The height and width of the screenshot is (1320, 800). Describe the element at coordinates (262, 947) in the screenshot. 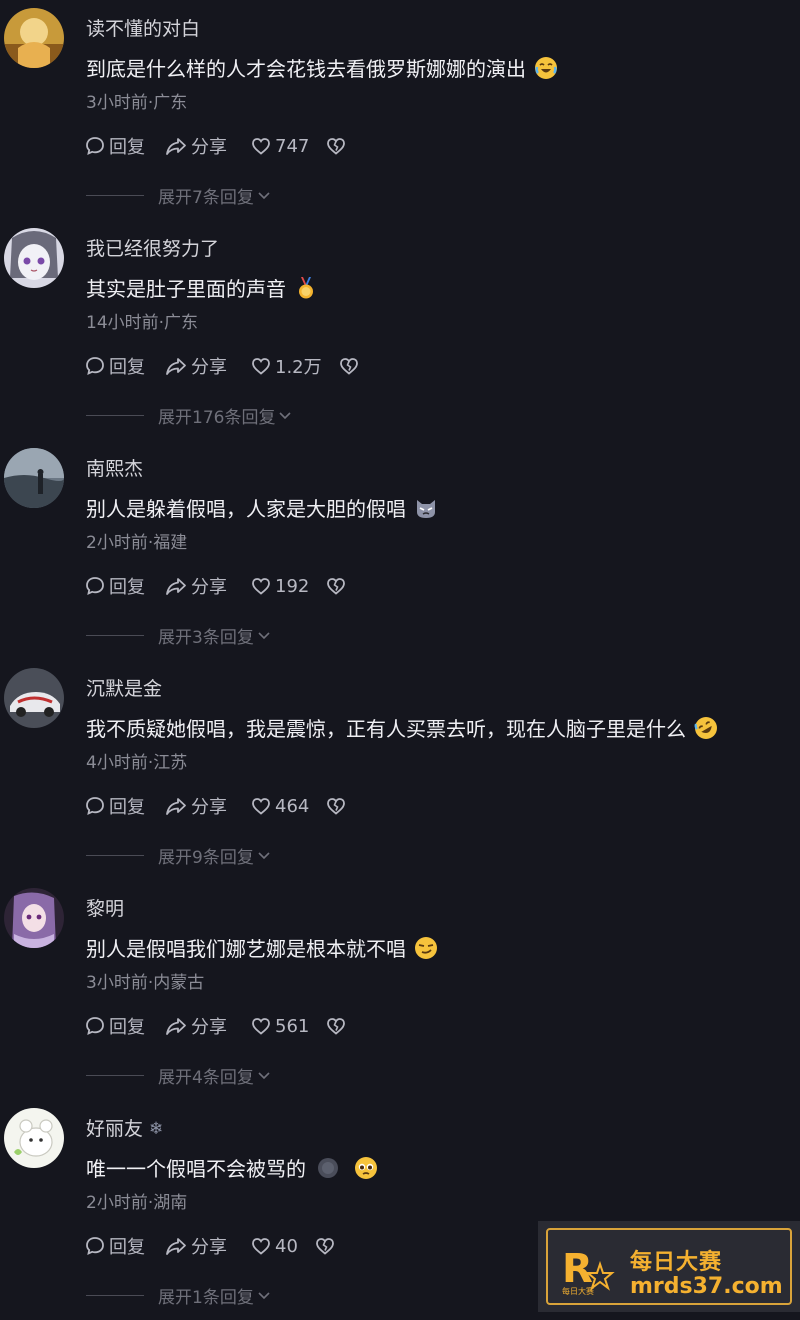

I see `comment-text: 别人是假唱我们娜艺娜是根本就不唱` at that location.